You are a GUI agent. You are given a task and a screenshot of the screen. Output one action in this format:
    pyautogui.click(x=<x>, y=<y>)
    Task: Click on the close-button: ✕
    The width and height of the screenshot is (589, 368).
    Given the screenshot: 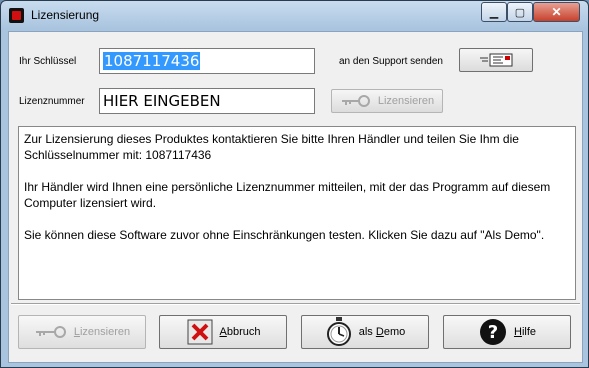 What is the action you would take?
    pyautogui.click(x=556, y=12)
    